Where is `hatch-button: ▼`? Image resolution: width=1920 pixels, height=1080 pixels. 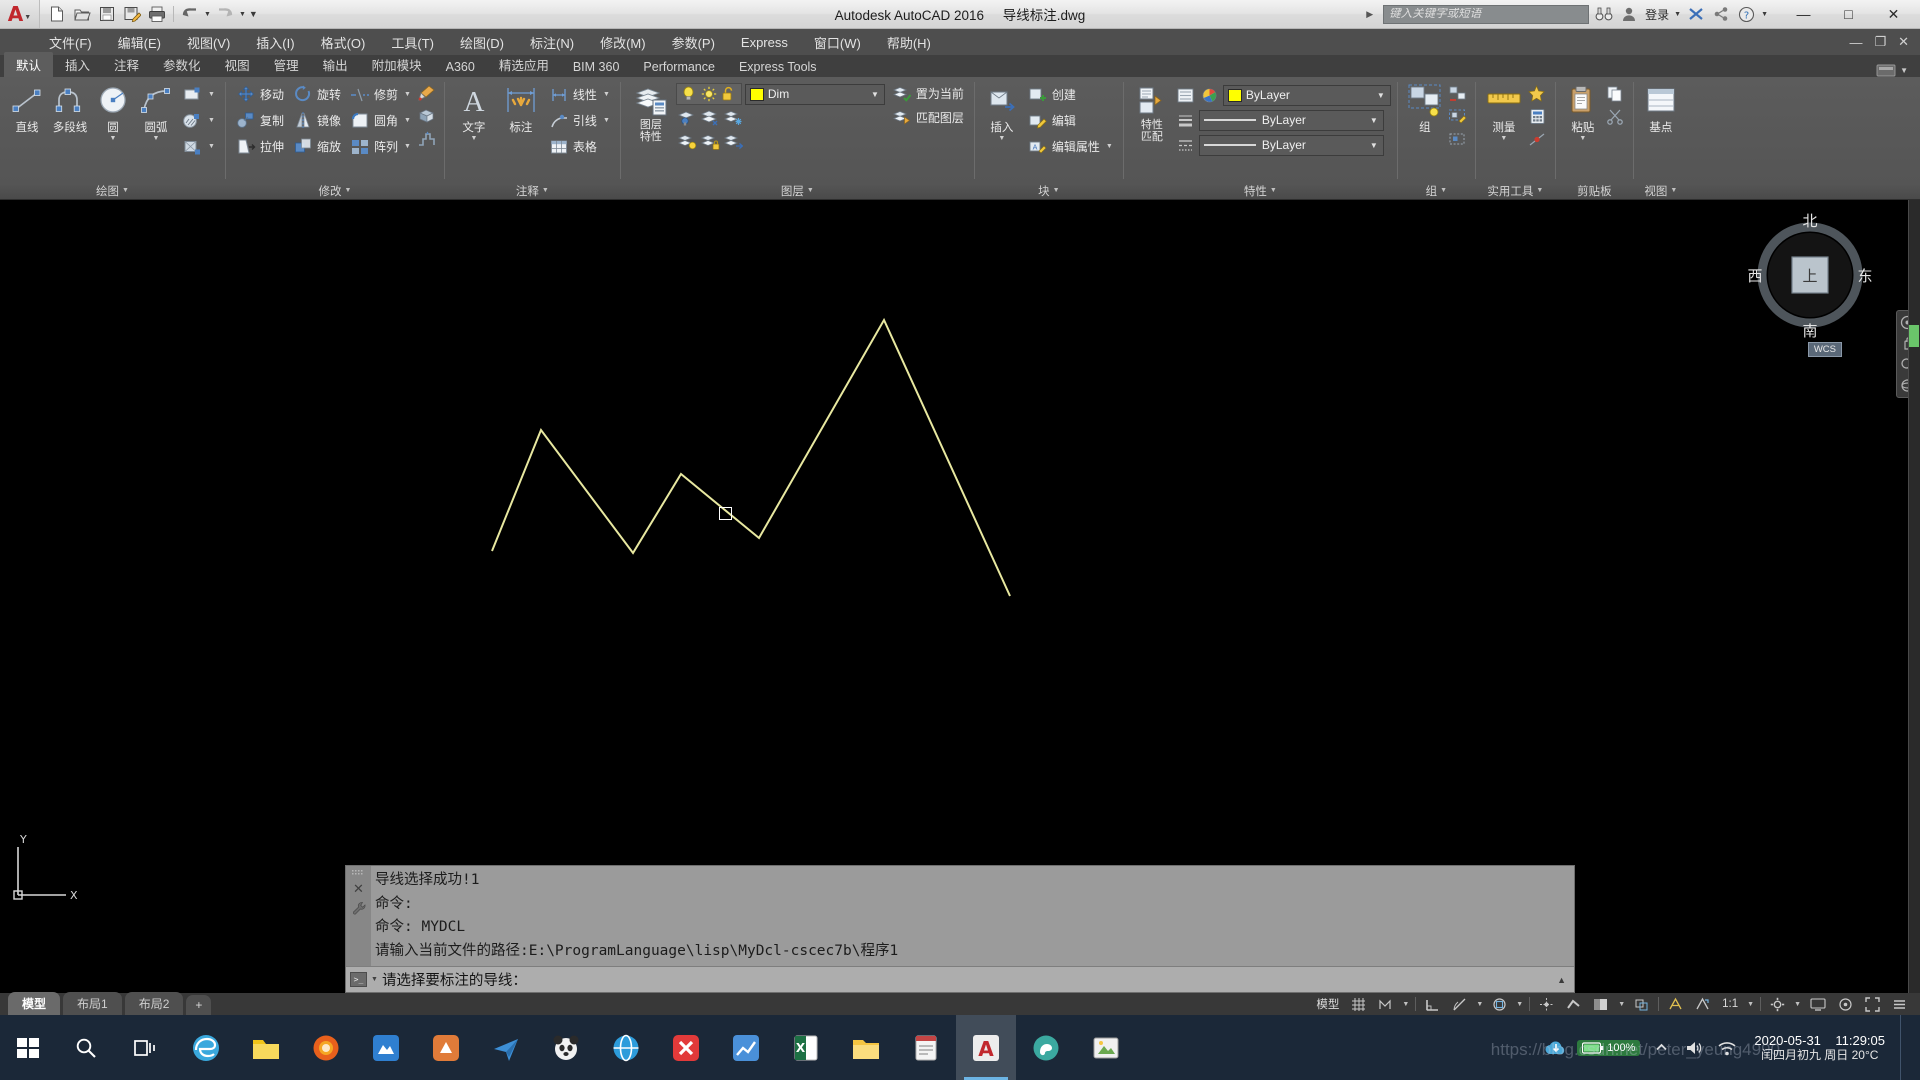 hatch-button: ▼ is located at coordinates (198, 120).